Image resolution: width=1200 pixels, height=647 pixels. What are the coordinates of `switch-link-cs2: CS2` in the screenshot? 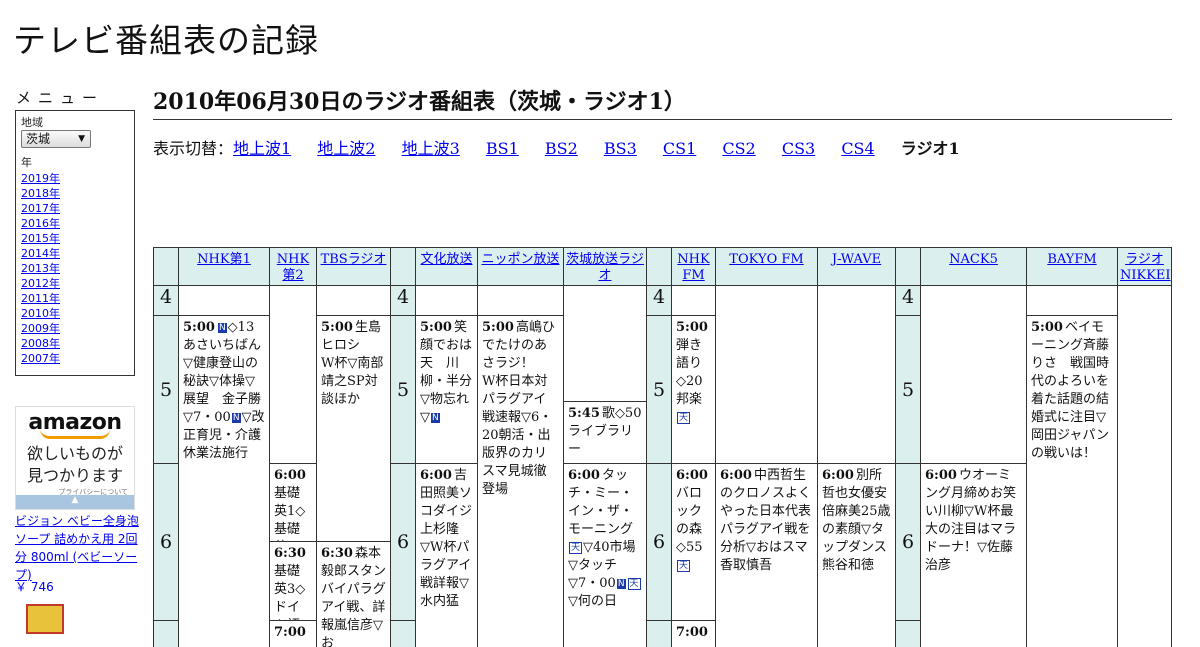 It's located at (738, 148).